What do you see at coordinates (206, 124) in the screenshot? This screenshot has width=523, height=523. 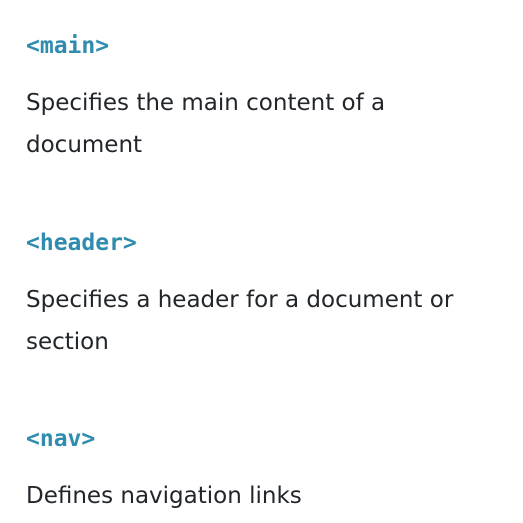 I see `tag-description-main: Specifies the main content of a document` at bounding box center [206, 124].